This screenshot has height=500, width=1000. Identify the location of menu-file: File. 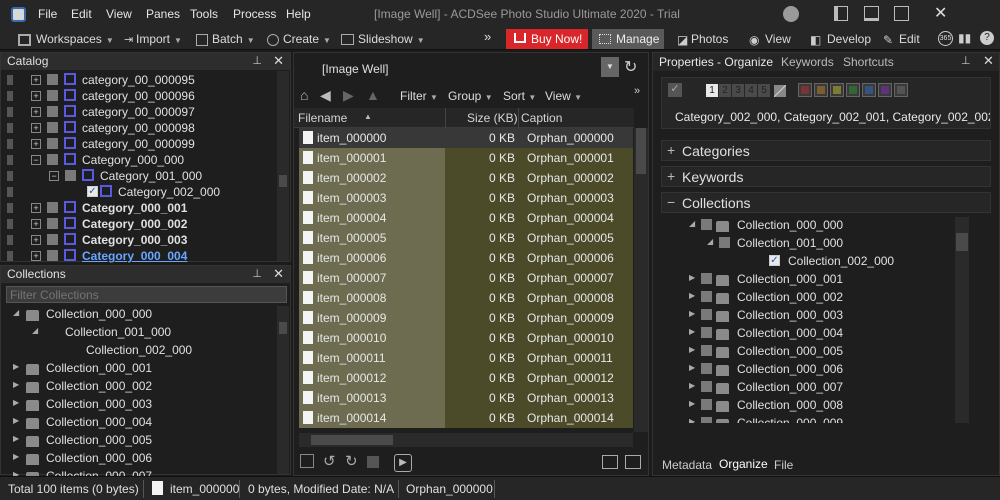
(47, 14).